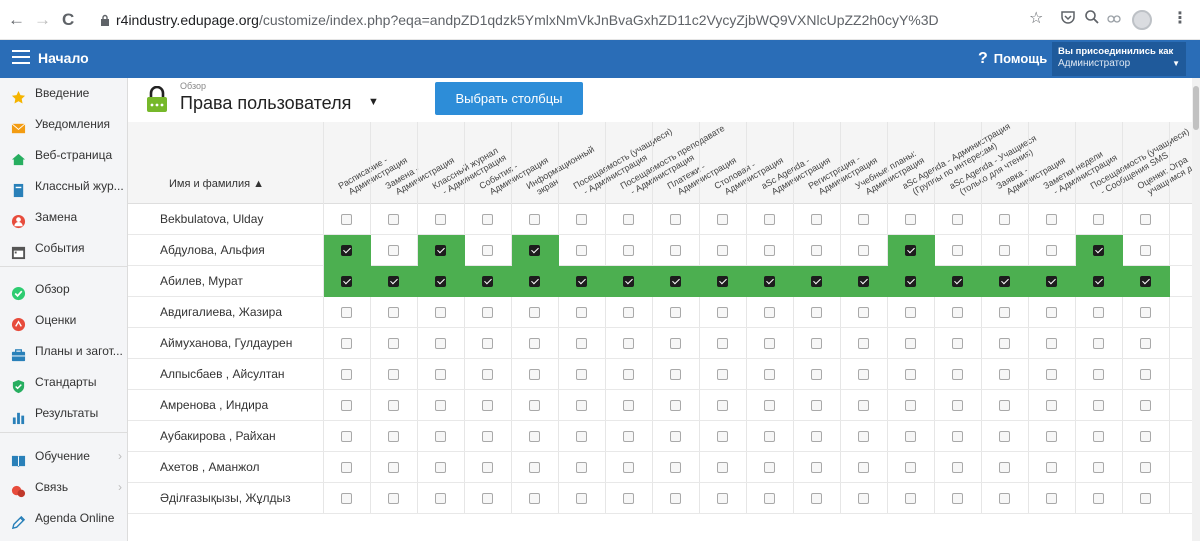 The height and width of the screenshot is (541, 1200). I want to click on search-icon, so click(1092, 20).